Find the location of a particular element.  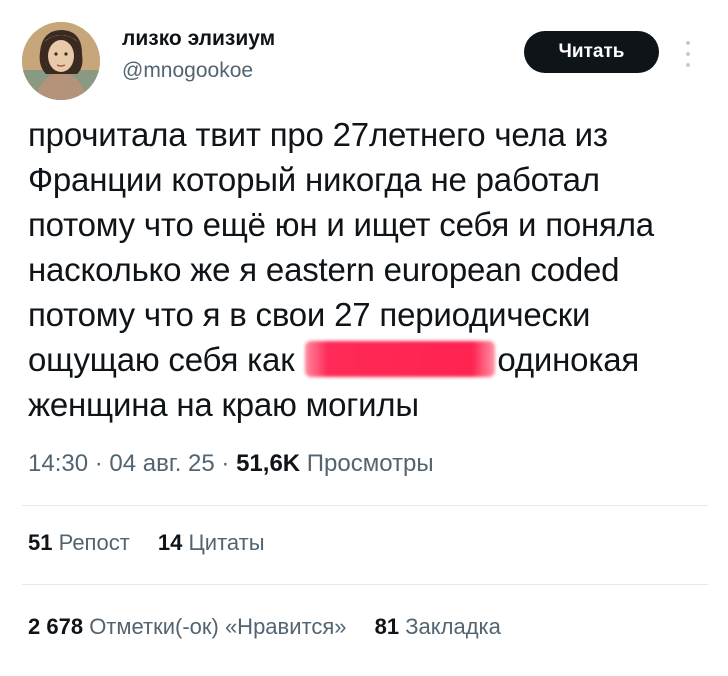

likes-count: 2 678 is located at coordinates (56, 626).